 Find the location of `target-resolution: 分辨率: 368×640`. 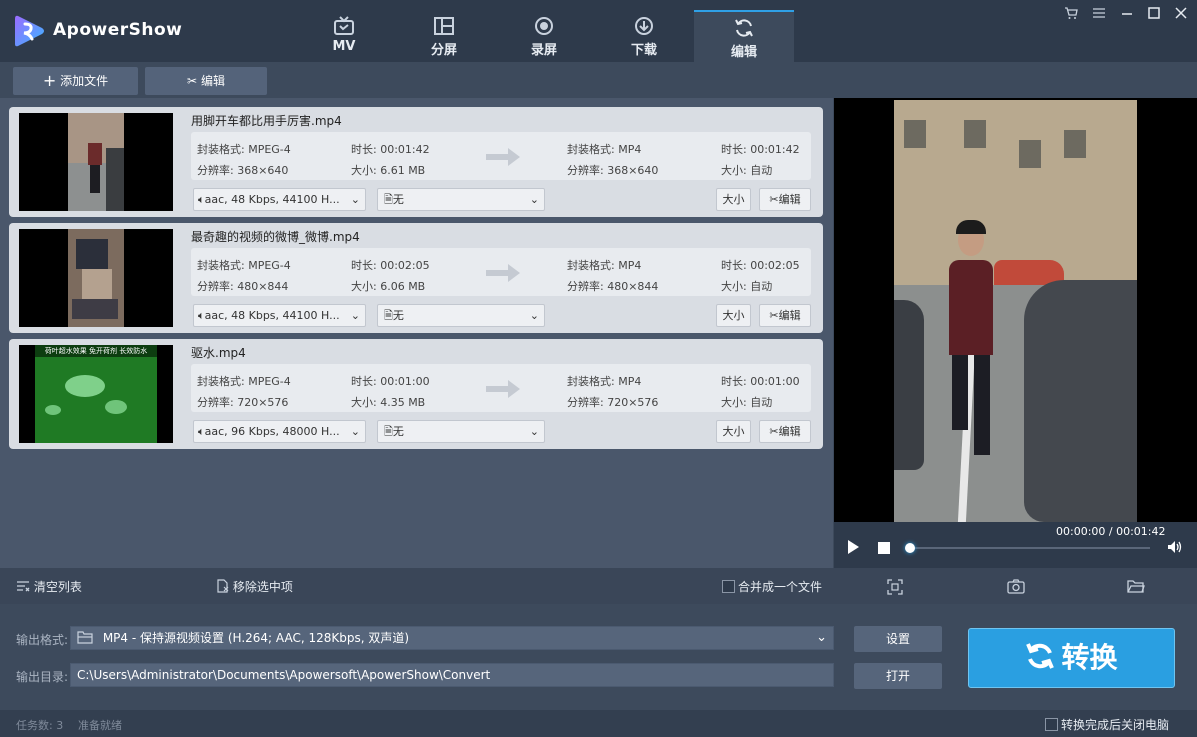

target-resolution: 分辨率: 368×640 is located at coordinates (613, 170).